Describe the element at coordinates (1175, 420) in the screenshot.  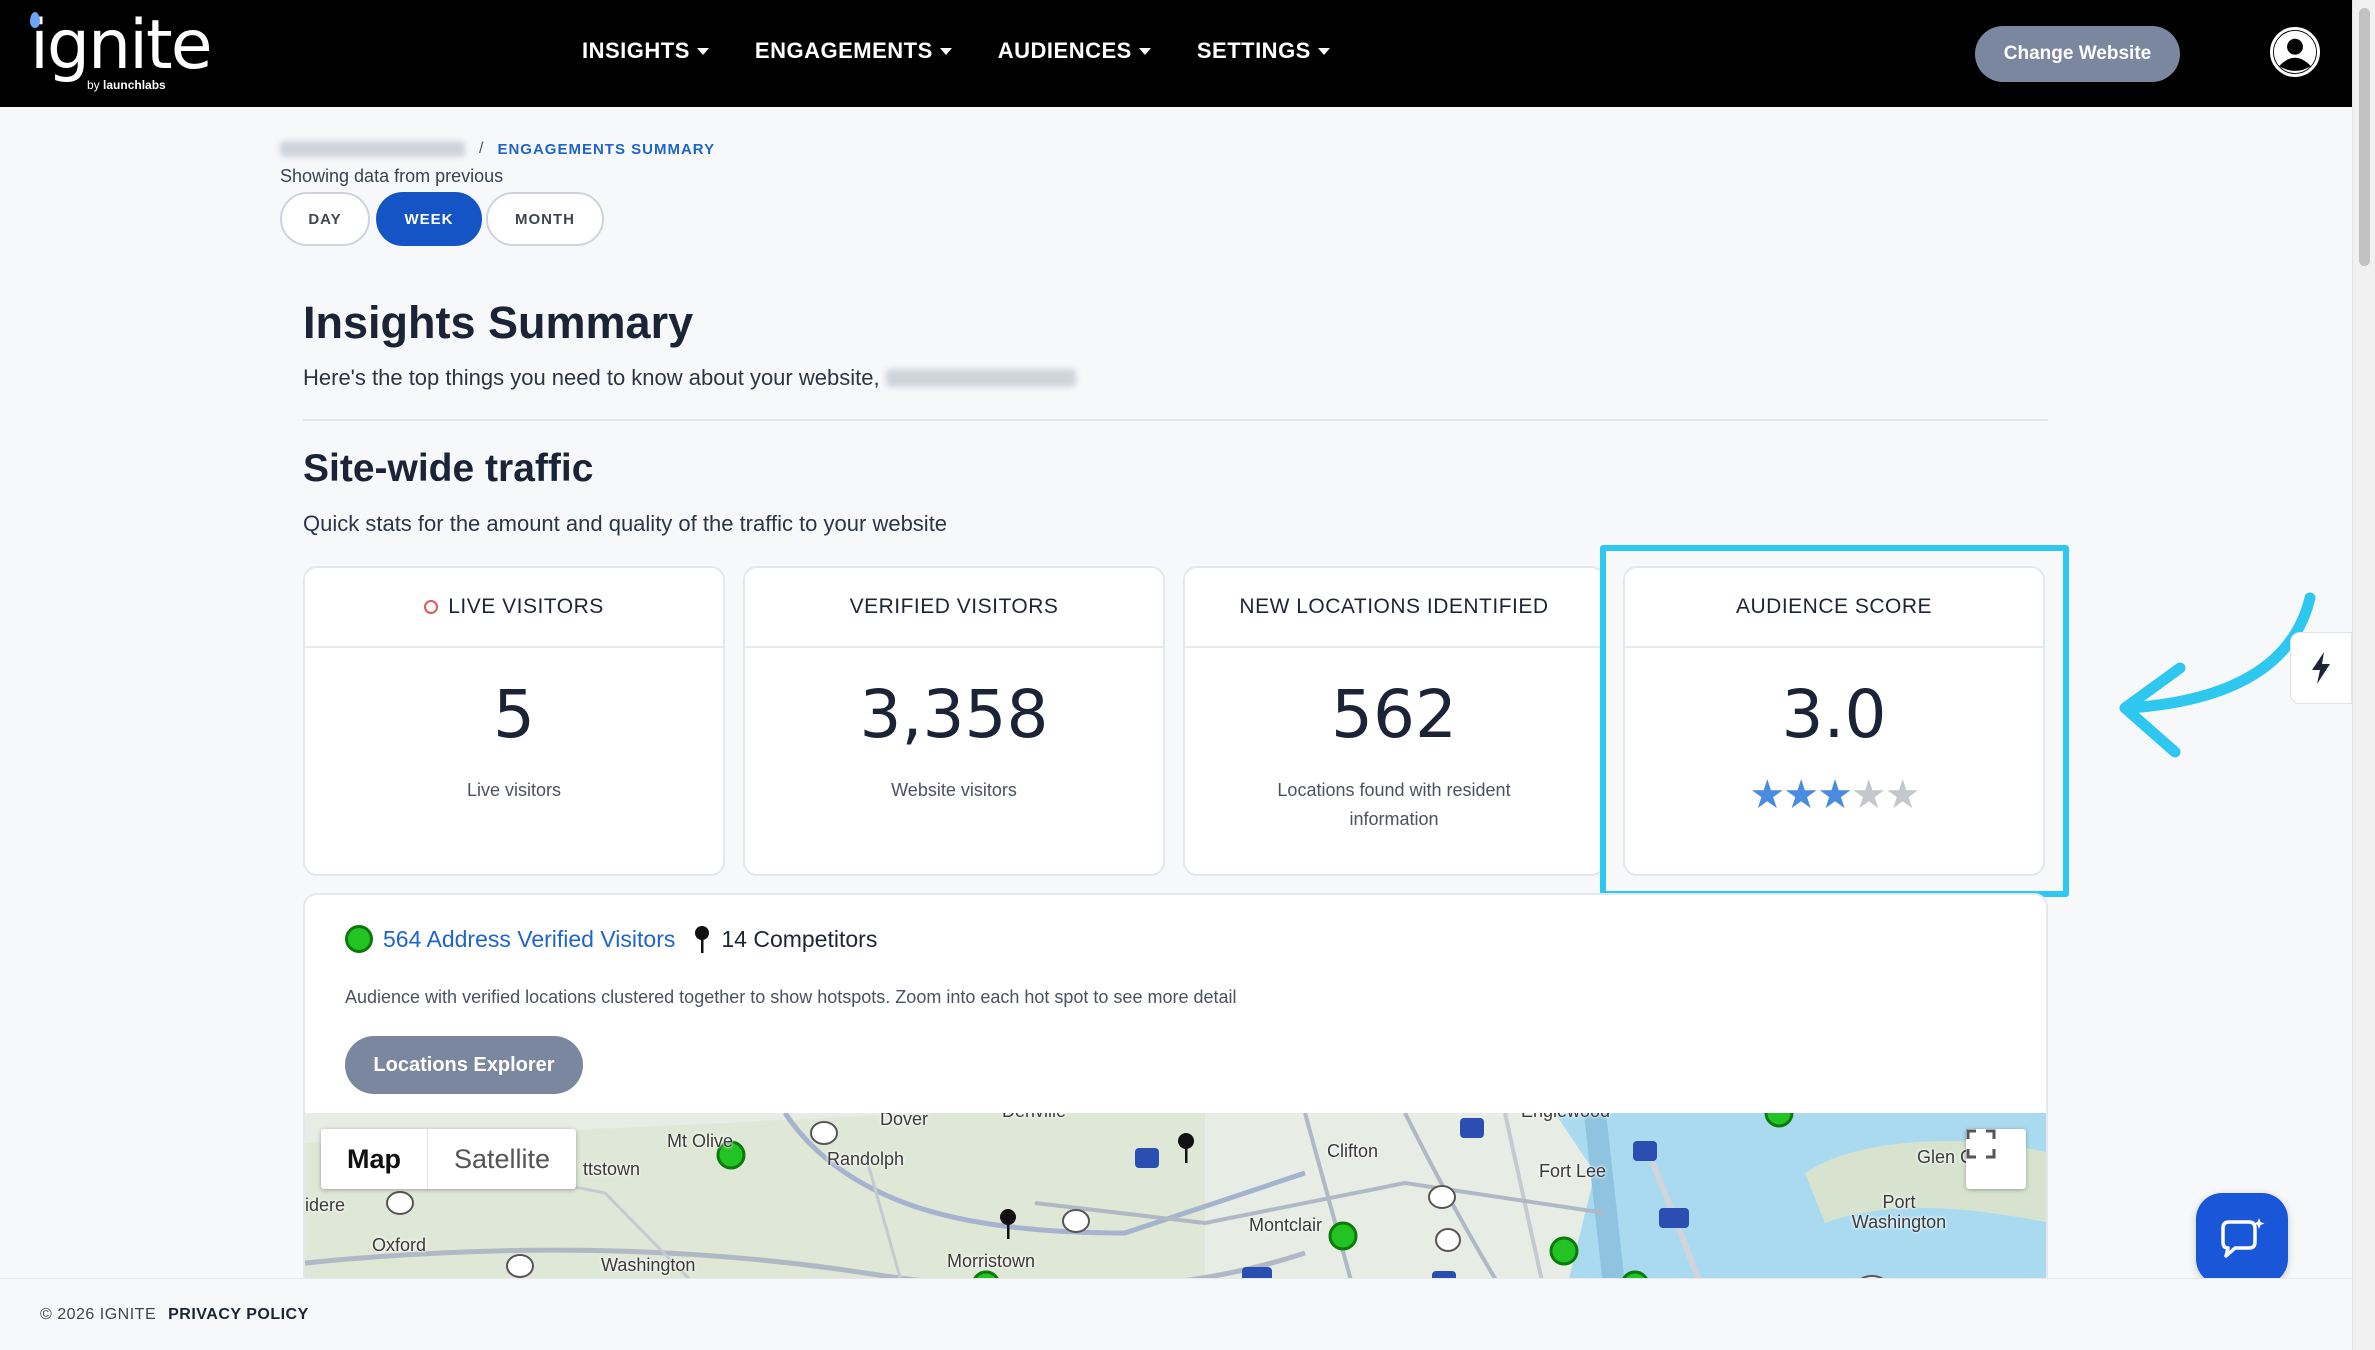
I see `divider` at that location.